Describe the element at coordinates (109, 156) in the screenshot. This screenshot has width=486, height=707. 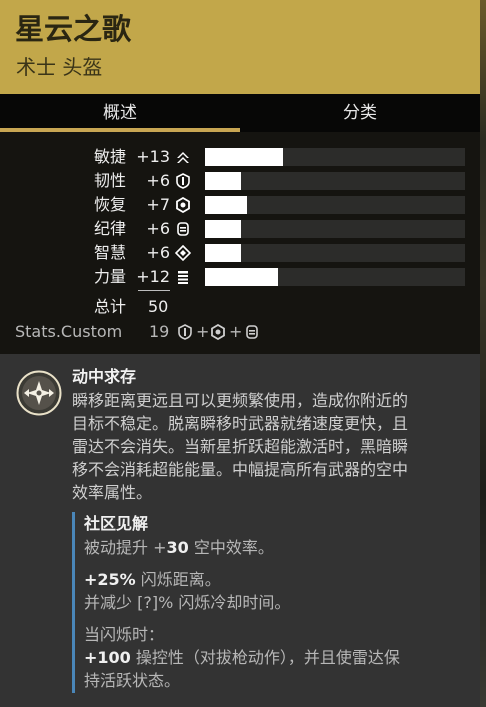
I see `stat-name: 敏捷` at that location.